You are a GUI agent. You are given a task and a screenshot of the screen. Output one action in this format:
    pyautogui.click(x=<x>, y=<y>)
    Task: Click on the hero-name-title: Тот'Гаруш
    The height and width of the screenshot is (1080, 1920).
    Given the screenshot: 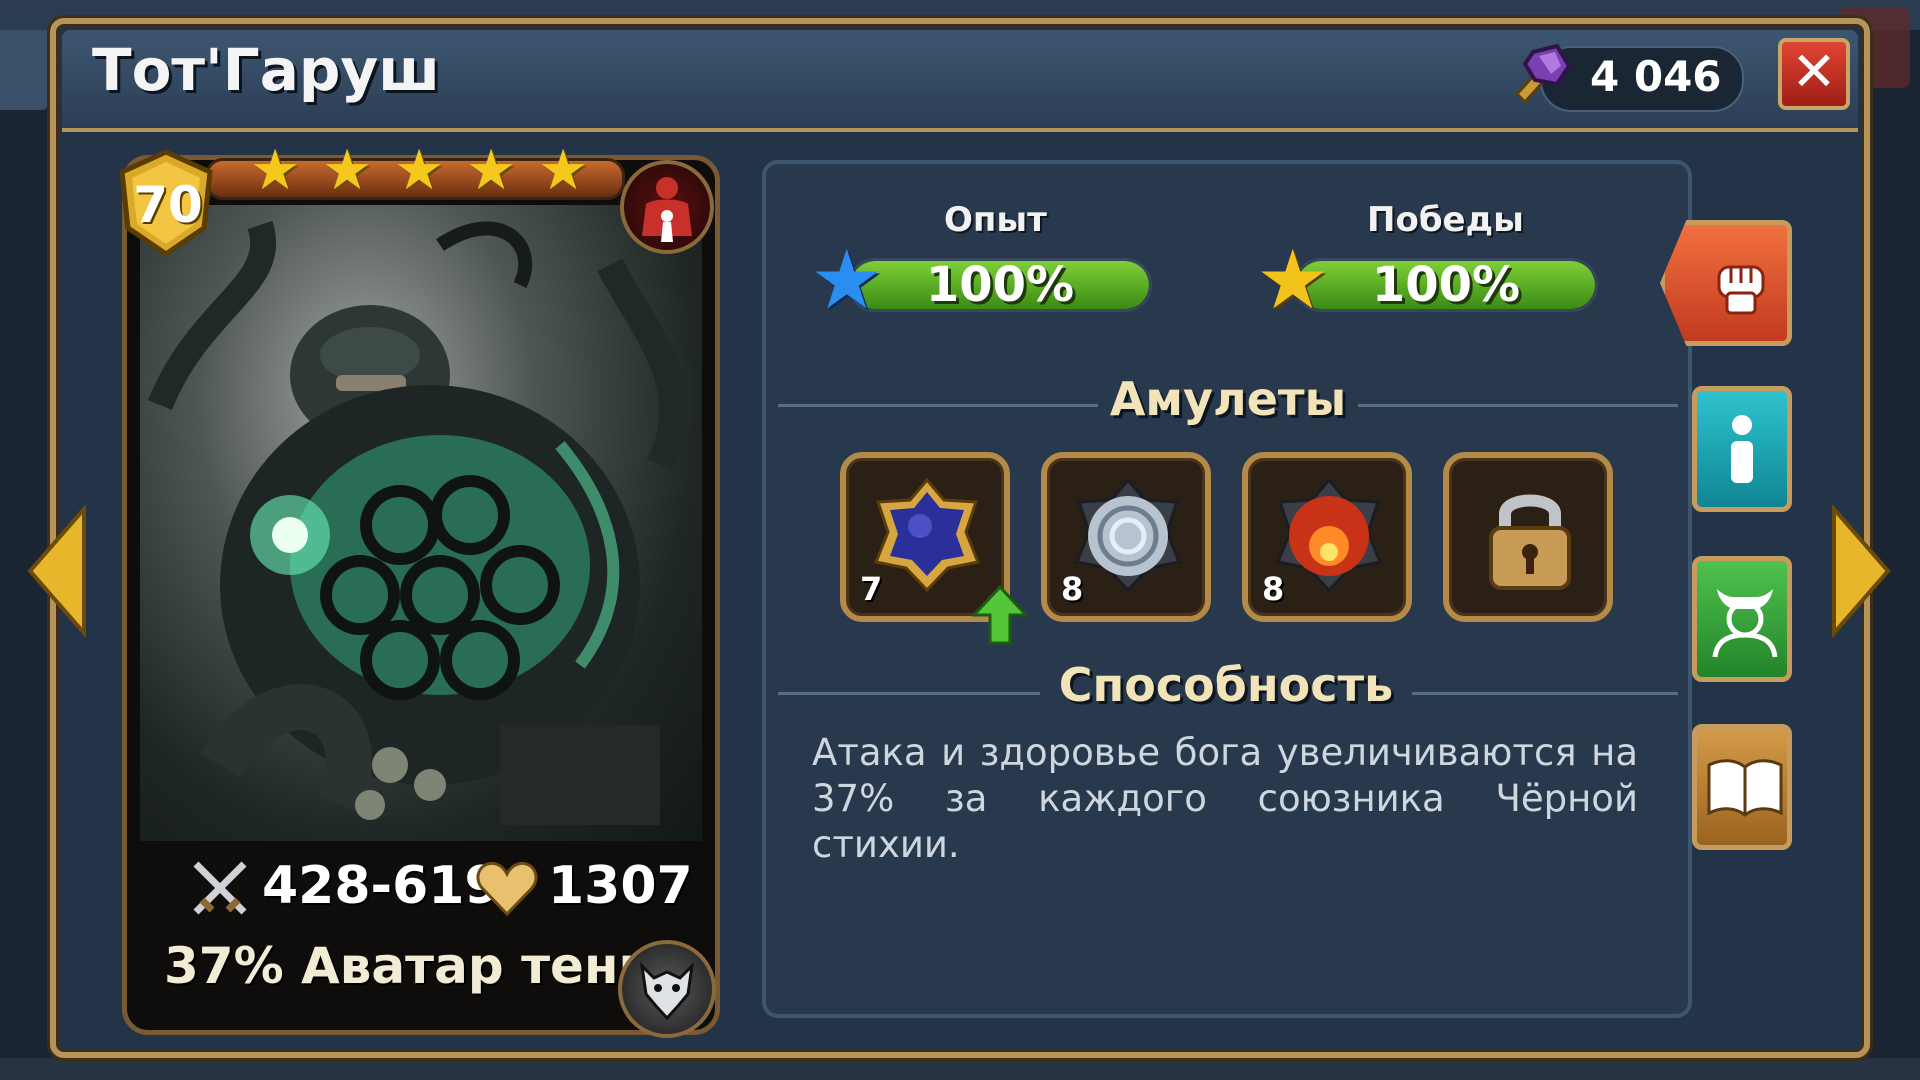 What is the action you would take?
    pyautogui.click(x=266, y=70)
    